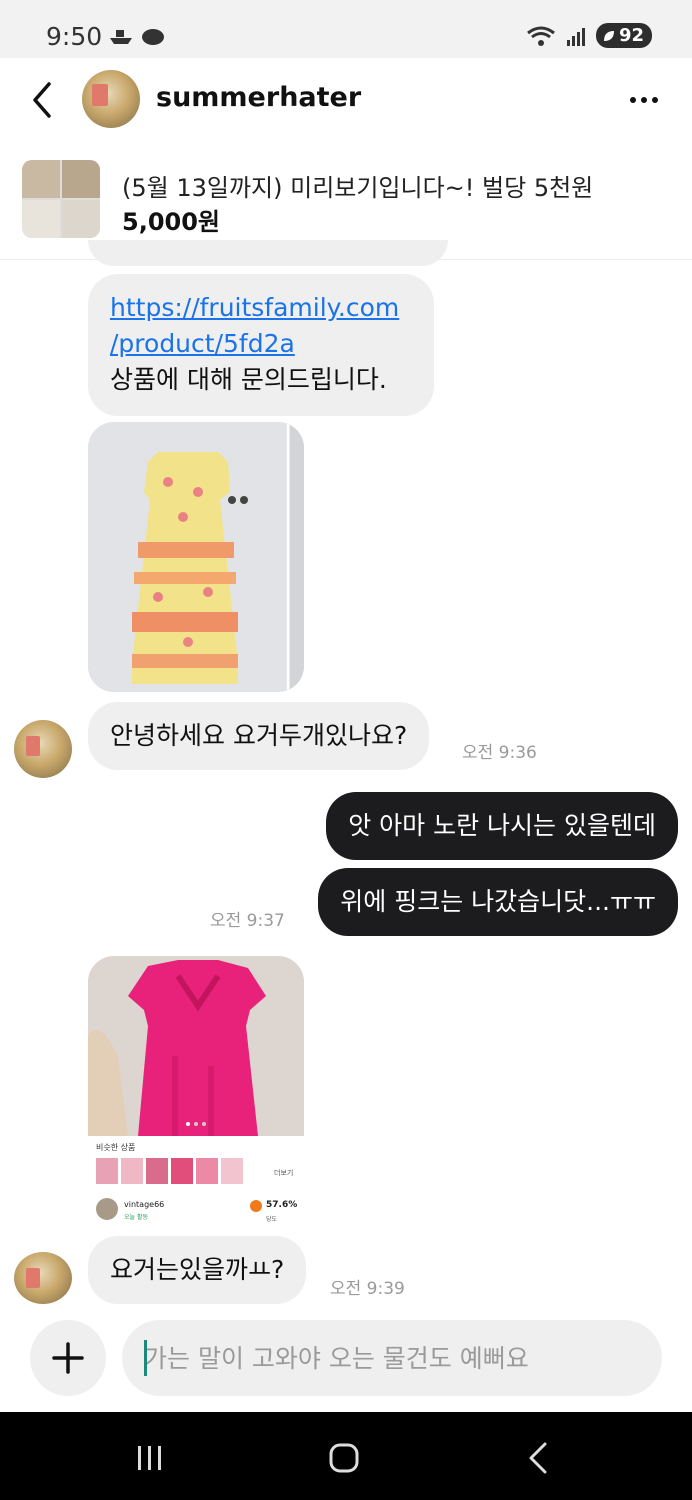 The image size is (692, 1500). What do you see at coordinates (631, 35) in the screenshot?
I see `battery-level: 92` at bounding box center [631, 35].